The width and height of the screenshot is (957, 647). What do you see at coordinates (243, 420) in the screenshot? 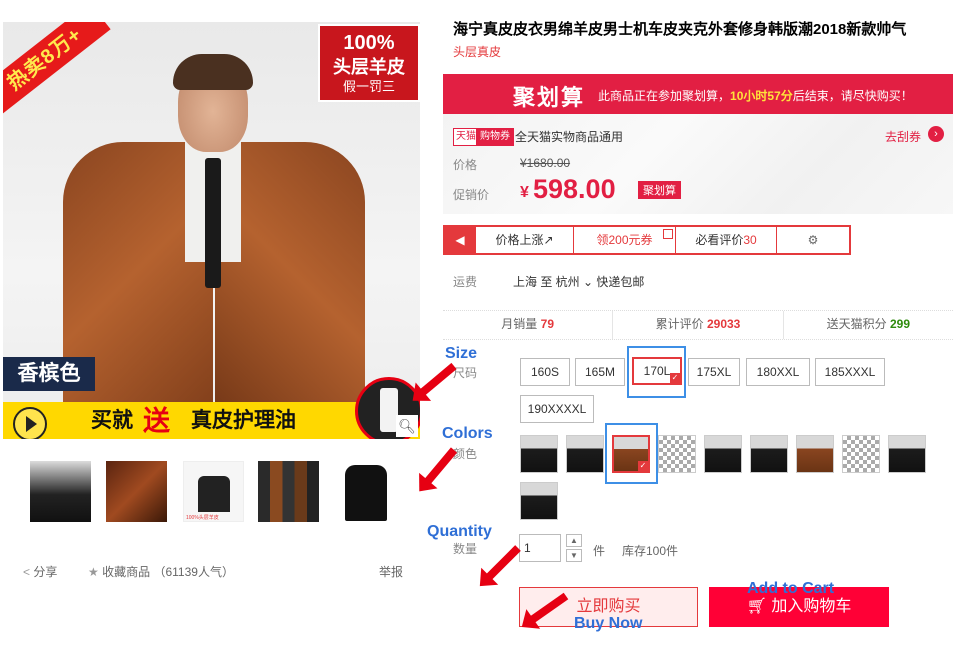
I see `promo-text-3: 真皮护理油` at bounding box center [243, 420].